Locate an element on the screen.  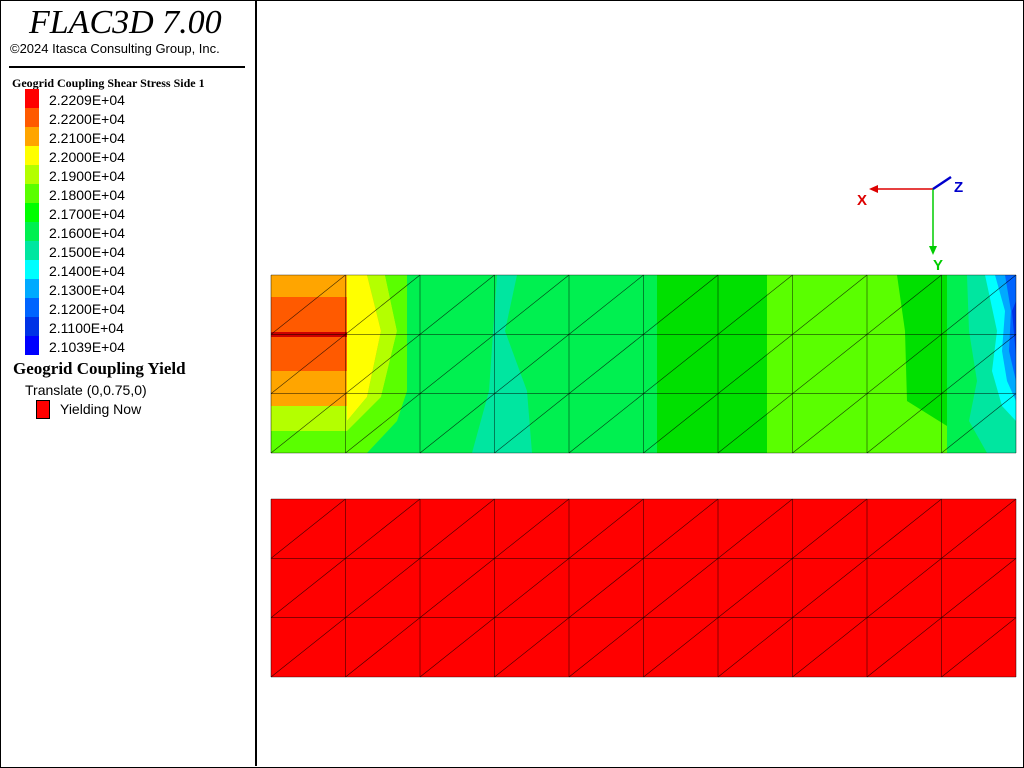
translate-label: Translate (0,0.75,0) is located at coordinates (86, 390).